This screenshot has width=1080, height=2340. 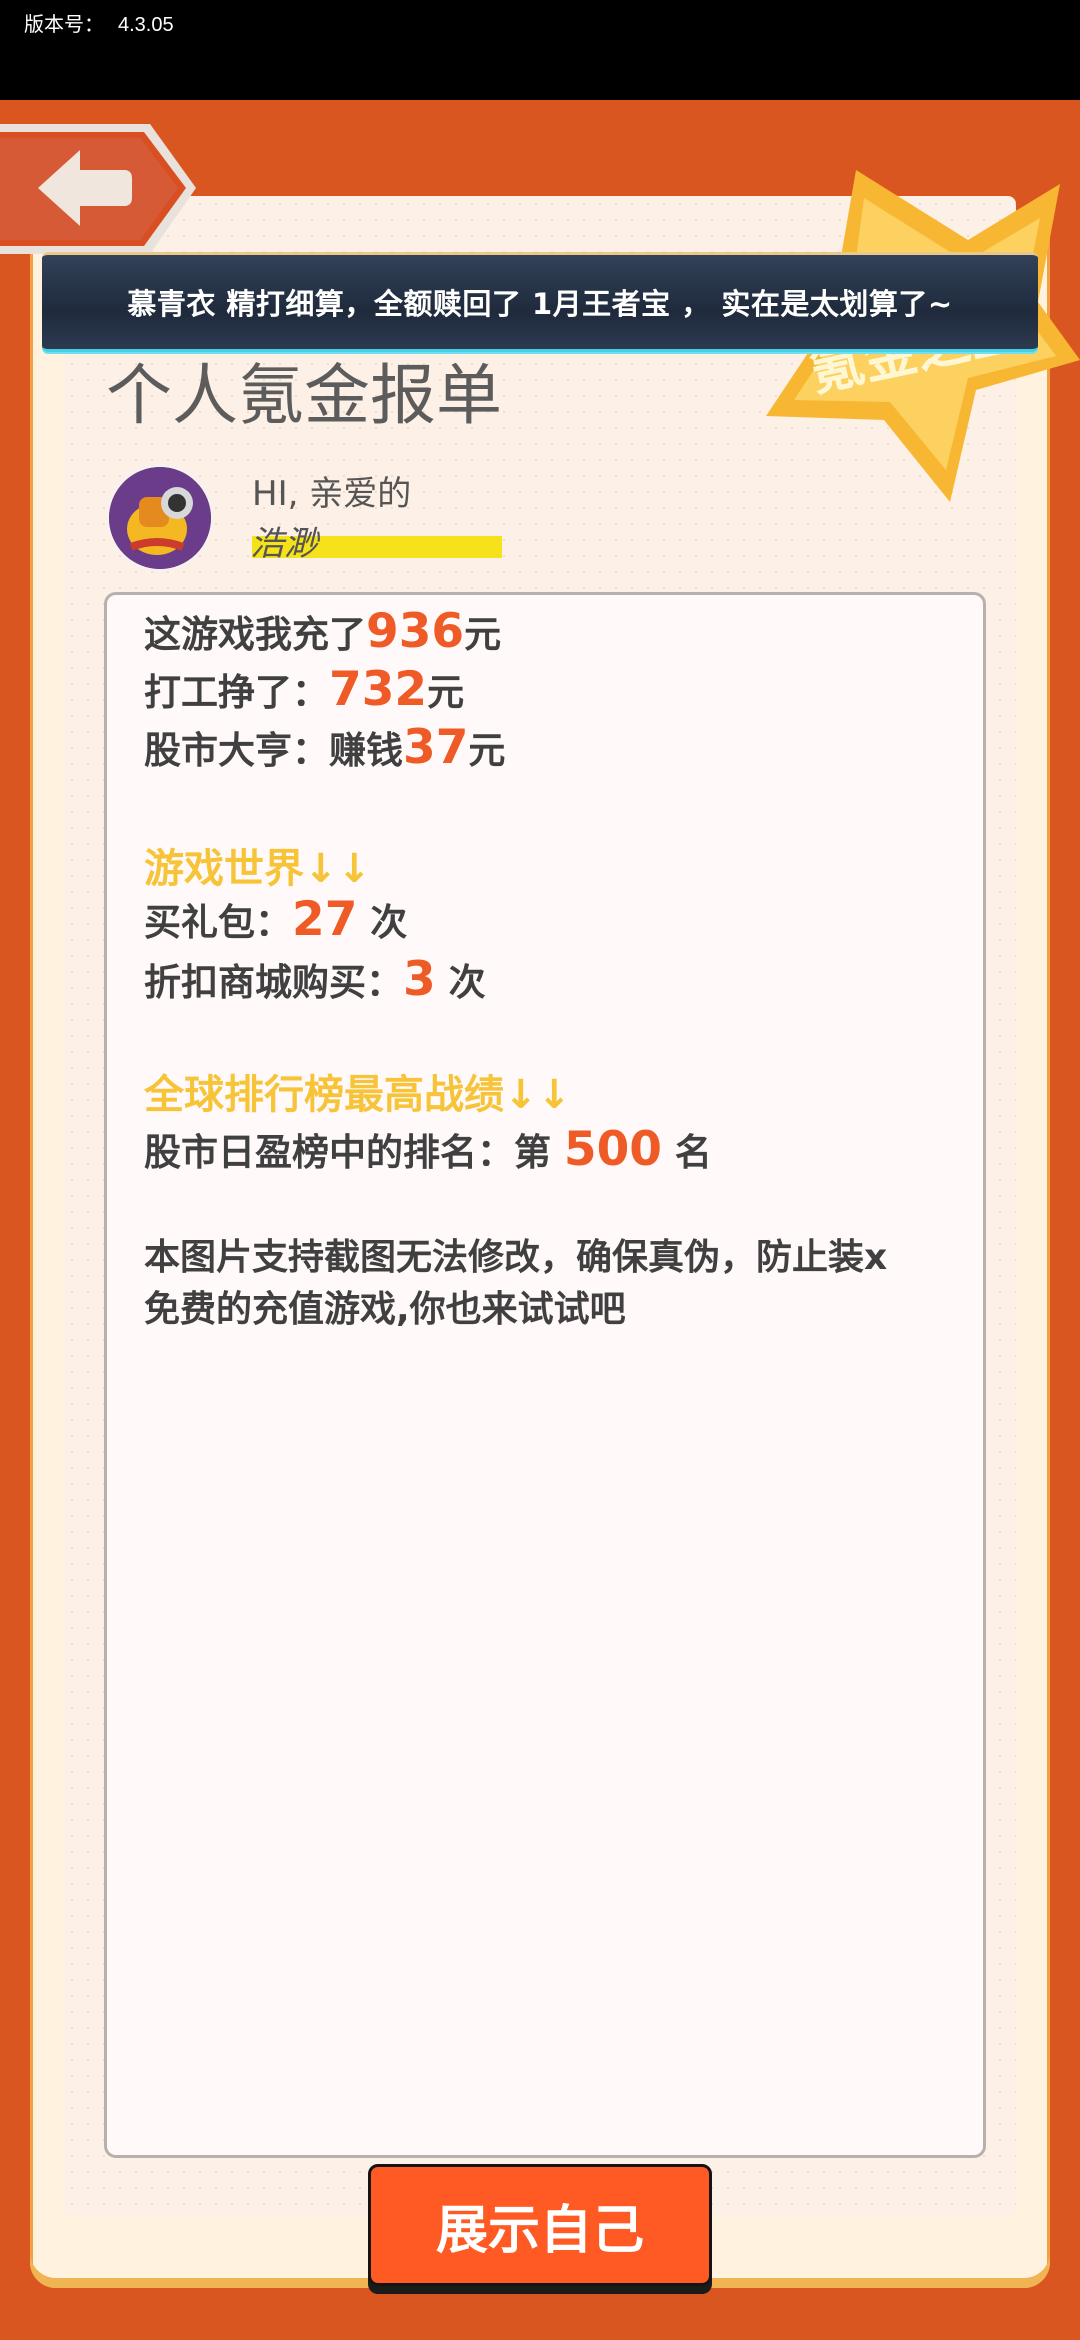 I want to click on username: 浩渺, so click(x=284, y=544).